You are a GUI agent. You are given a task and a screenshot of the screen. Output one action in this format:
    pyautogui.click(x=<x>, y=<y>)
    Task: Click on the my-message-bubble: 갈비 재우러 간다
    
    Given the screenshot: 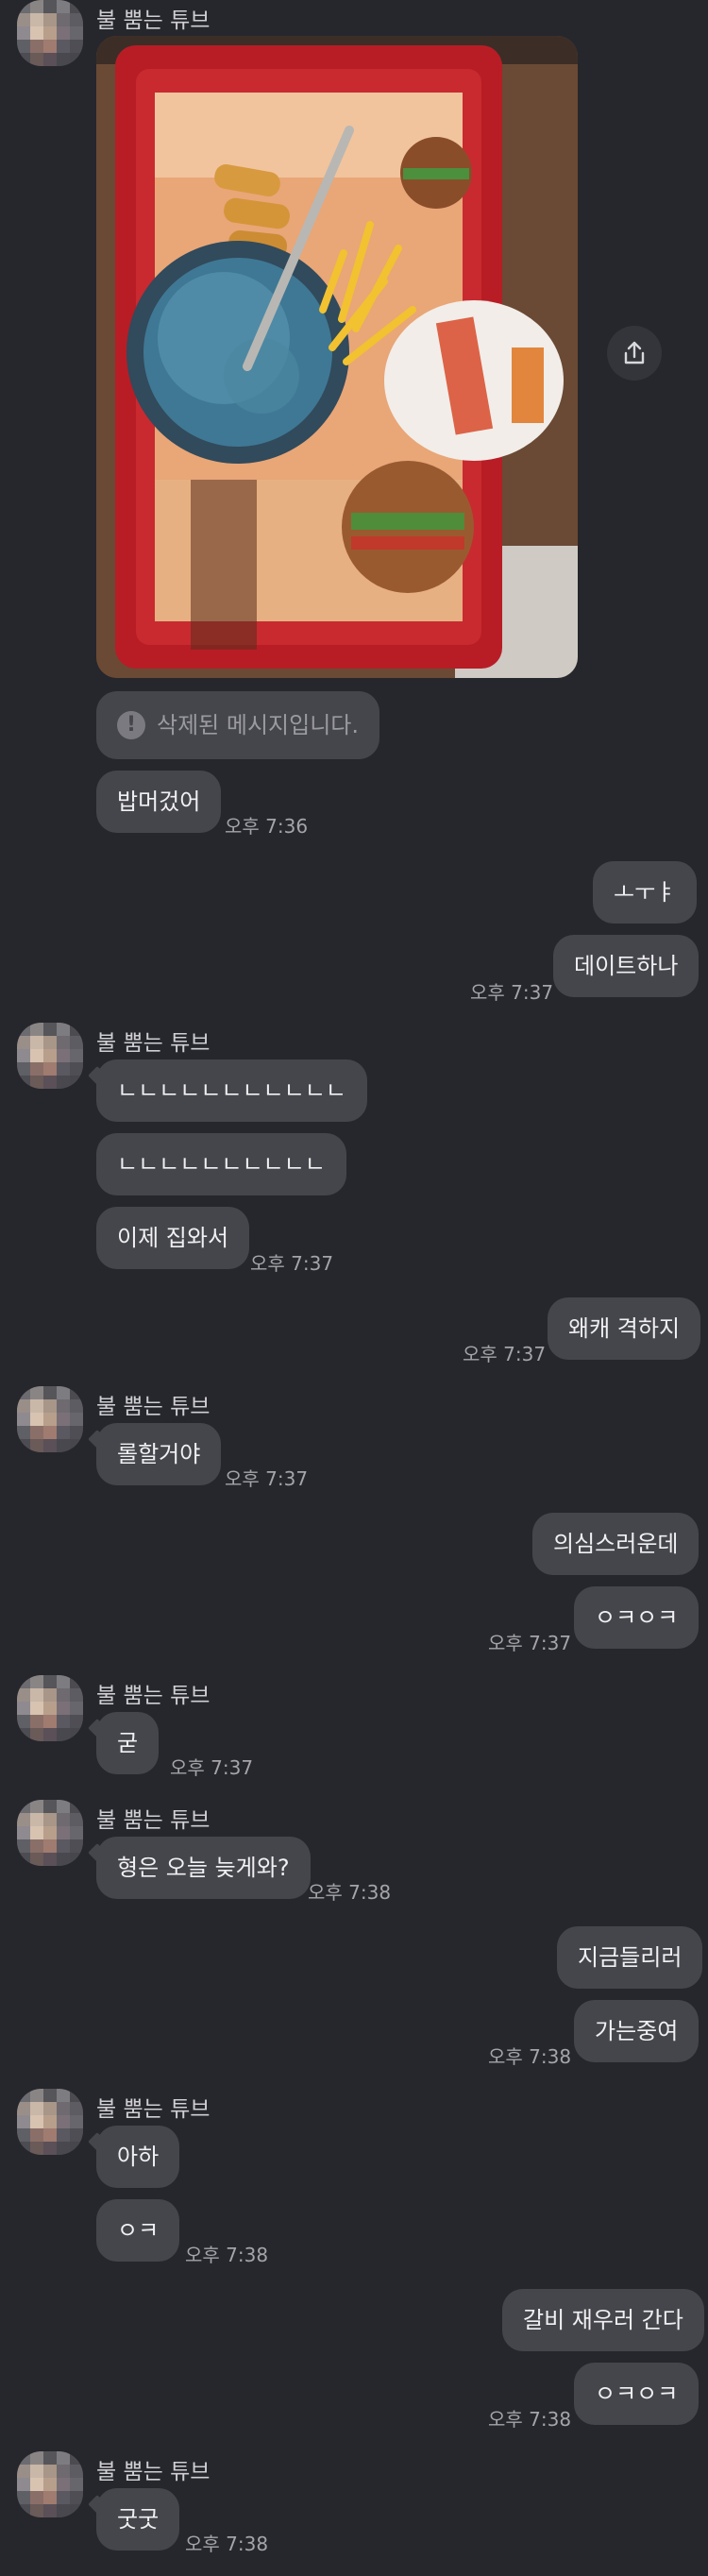 What is the action you would take?
    pyautogui.click(x=603, y=2320)
    